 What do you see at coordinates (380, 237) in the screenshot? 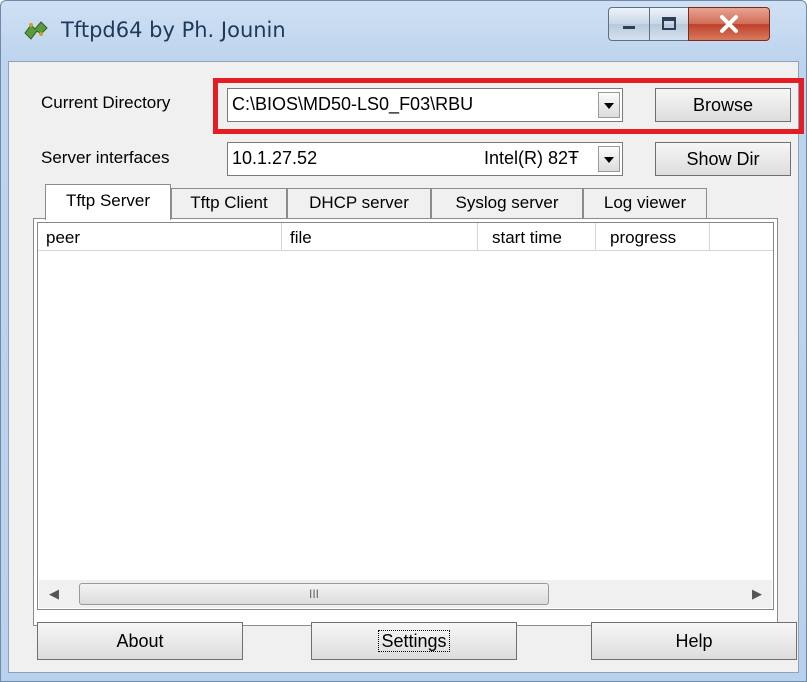
I see `column-header-file: file` at bounding box center [380, 237].